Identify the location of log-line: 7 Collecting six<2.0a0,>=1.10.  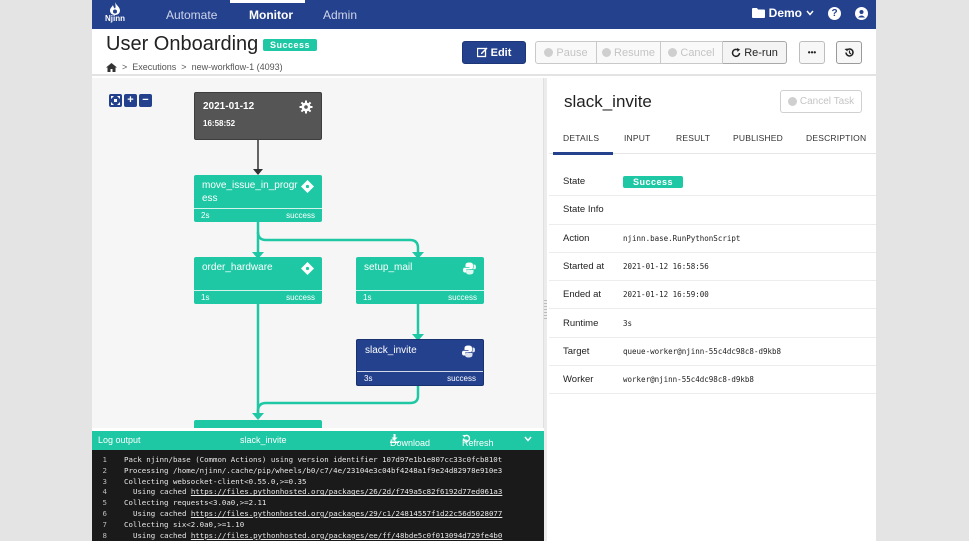
(318, 525).